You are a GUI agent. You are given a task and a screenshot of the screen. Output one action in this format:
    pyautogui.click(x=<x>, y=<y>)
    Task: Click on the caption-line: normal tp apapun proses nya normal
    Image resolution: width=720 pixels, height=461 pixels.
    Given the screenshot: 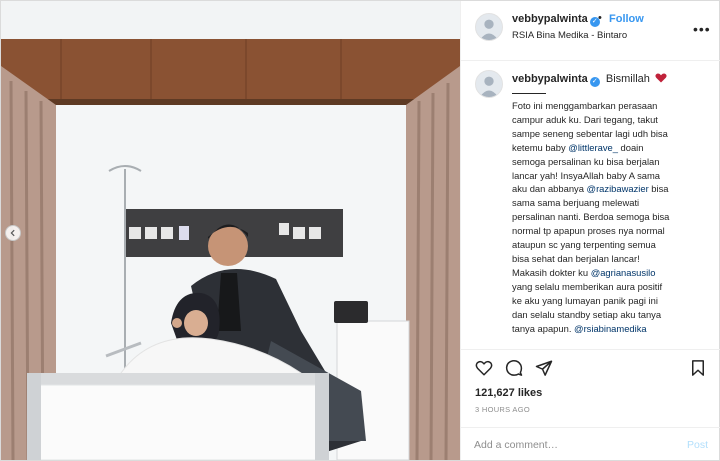 What is the action you would take?
    pyautogui.click(x=612, y=231)
    